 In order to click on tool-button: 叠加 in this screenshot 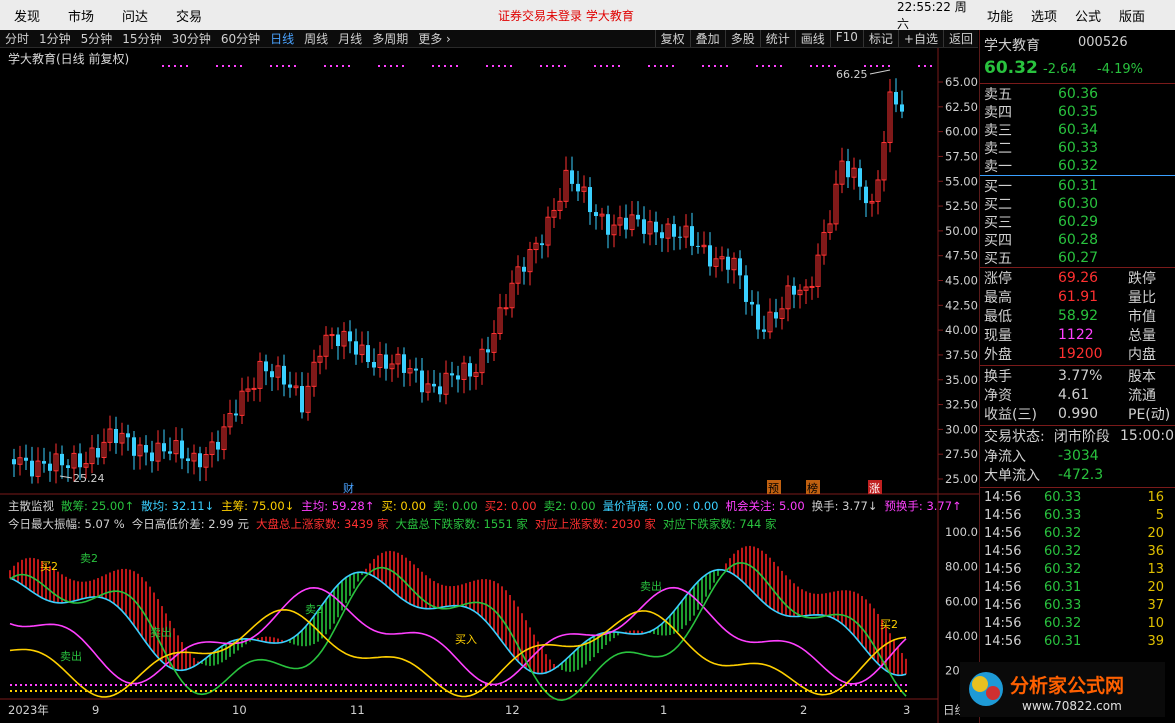, I will do `click(707, 38)`.